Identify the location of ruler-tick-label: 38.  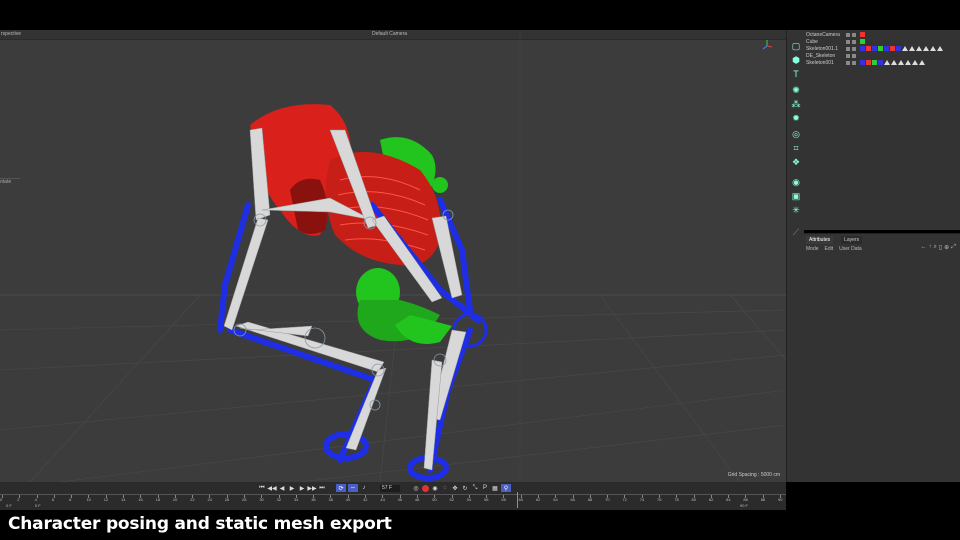
(330, 499).